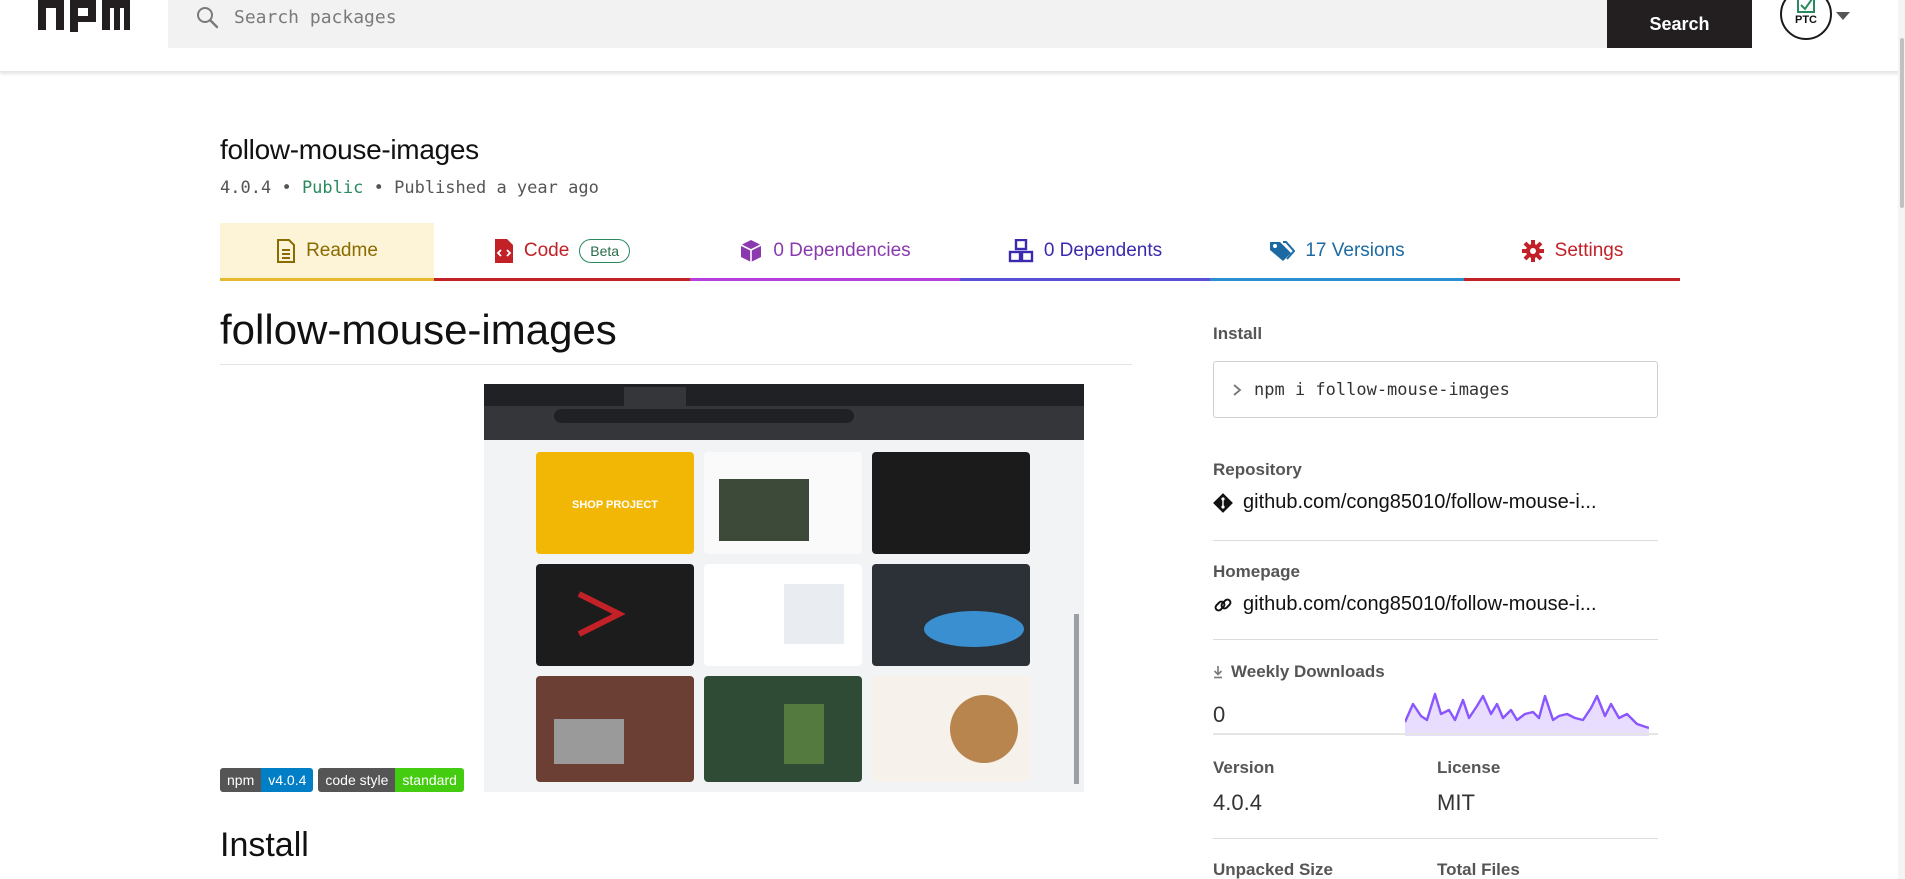  What do you see at coordinates (615, 505) in the screenshot?
I see `tile-shop-project: SHOP PROJECT` at bounding box center [615, 505].